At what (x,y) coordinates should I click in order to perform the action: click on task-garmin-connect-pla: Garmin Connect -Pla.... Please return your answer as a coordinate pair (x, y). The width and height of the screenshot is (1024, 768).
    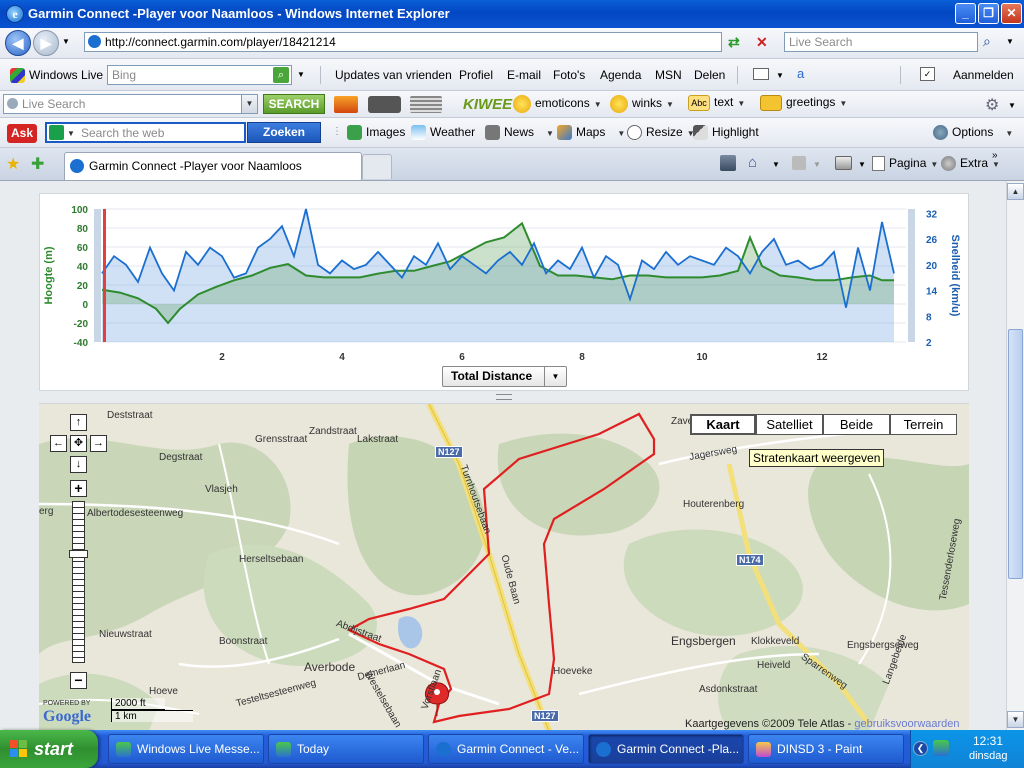
    Looking at the image, I should click on (666, 749).